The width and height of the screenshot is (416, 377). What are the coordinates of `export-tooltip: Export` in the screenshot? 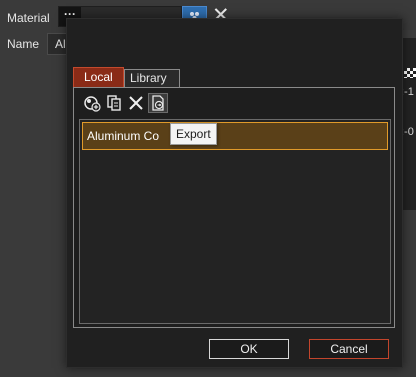 It's located at (193, 134).